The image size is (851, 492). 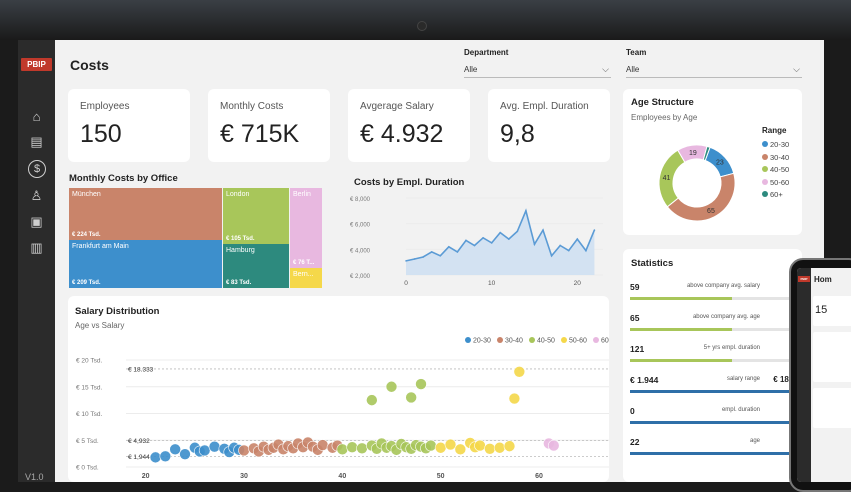 What do you see at coordinates (100, 246) in the screenshot?
I see `tile-name: Frankfurt am Main` at bounding box center [100, 246].